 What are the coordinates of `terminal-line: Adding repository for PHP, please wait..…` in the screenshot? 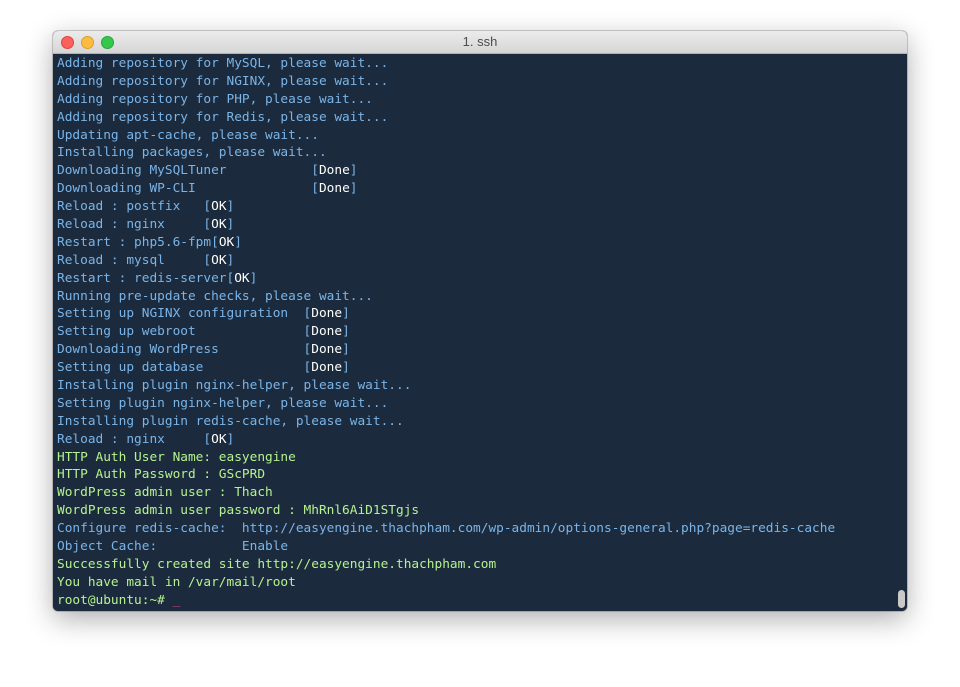 It's located at (476, 100).